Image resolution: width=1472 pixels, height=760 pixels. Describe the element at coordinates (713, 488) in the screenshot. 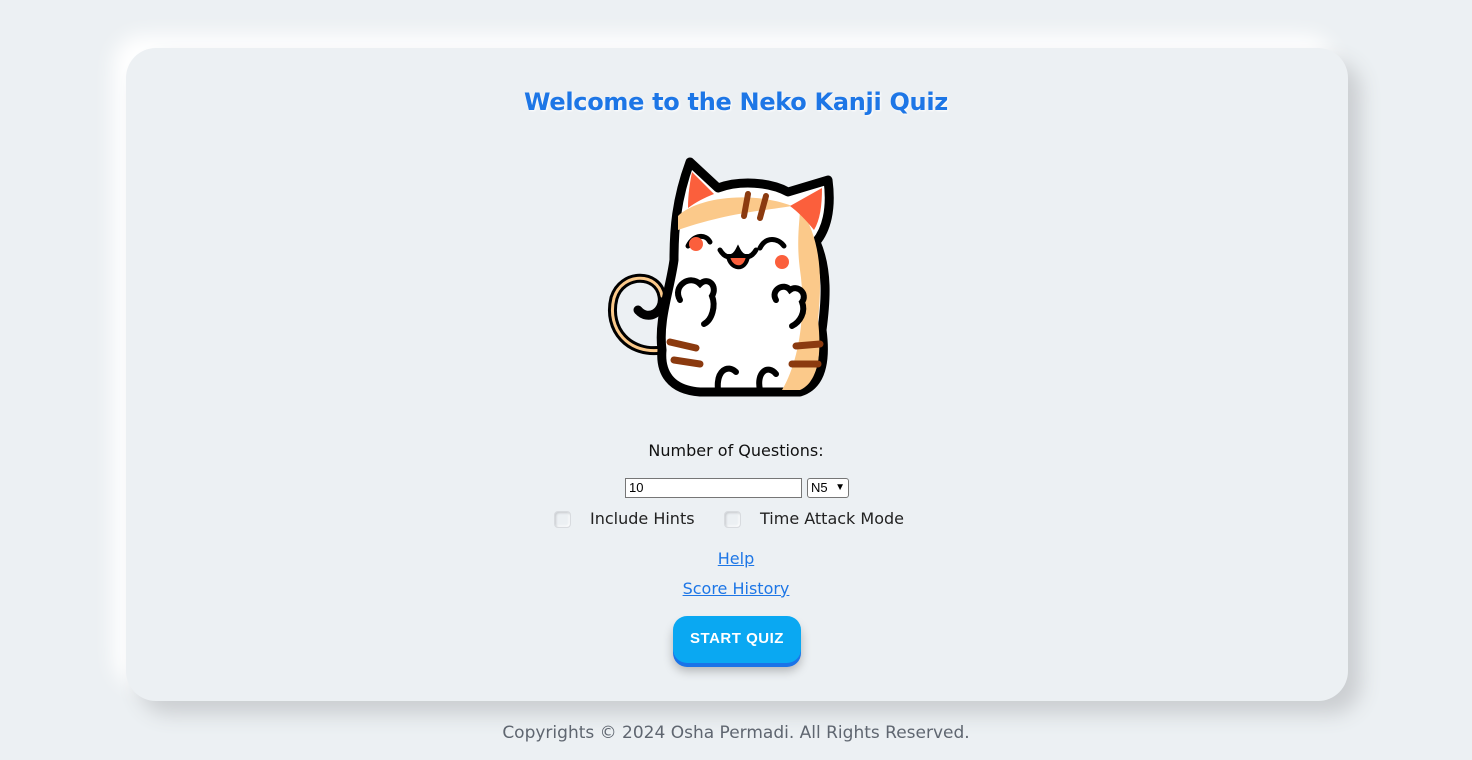

I see `questions-input: 10` at that location.